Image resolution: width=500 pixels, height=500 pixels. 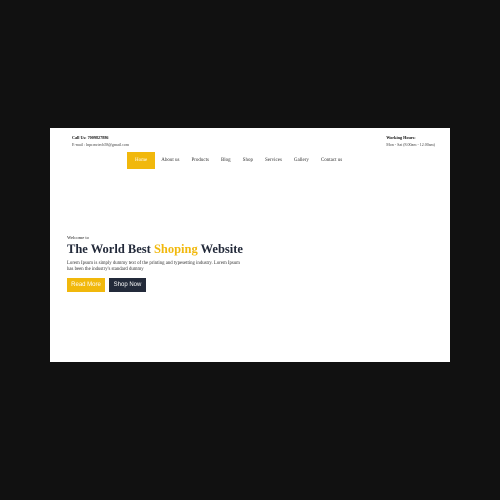 I want to click on shop-now-button: Shop Now, so click(x=127, y=285).